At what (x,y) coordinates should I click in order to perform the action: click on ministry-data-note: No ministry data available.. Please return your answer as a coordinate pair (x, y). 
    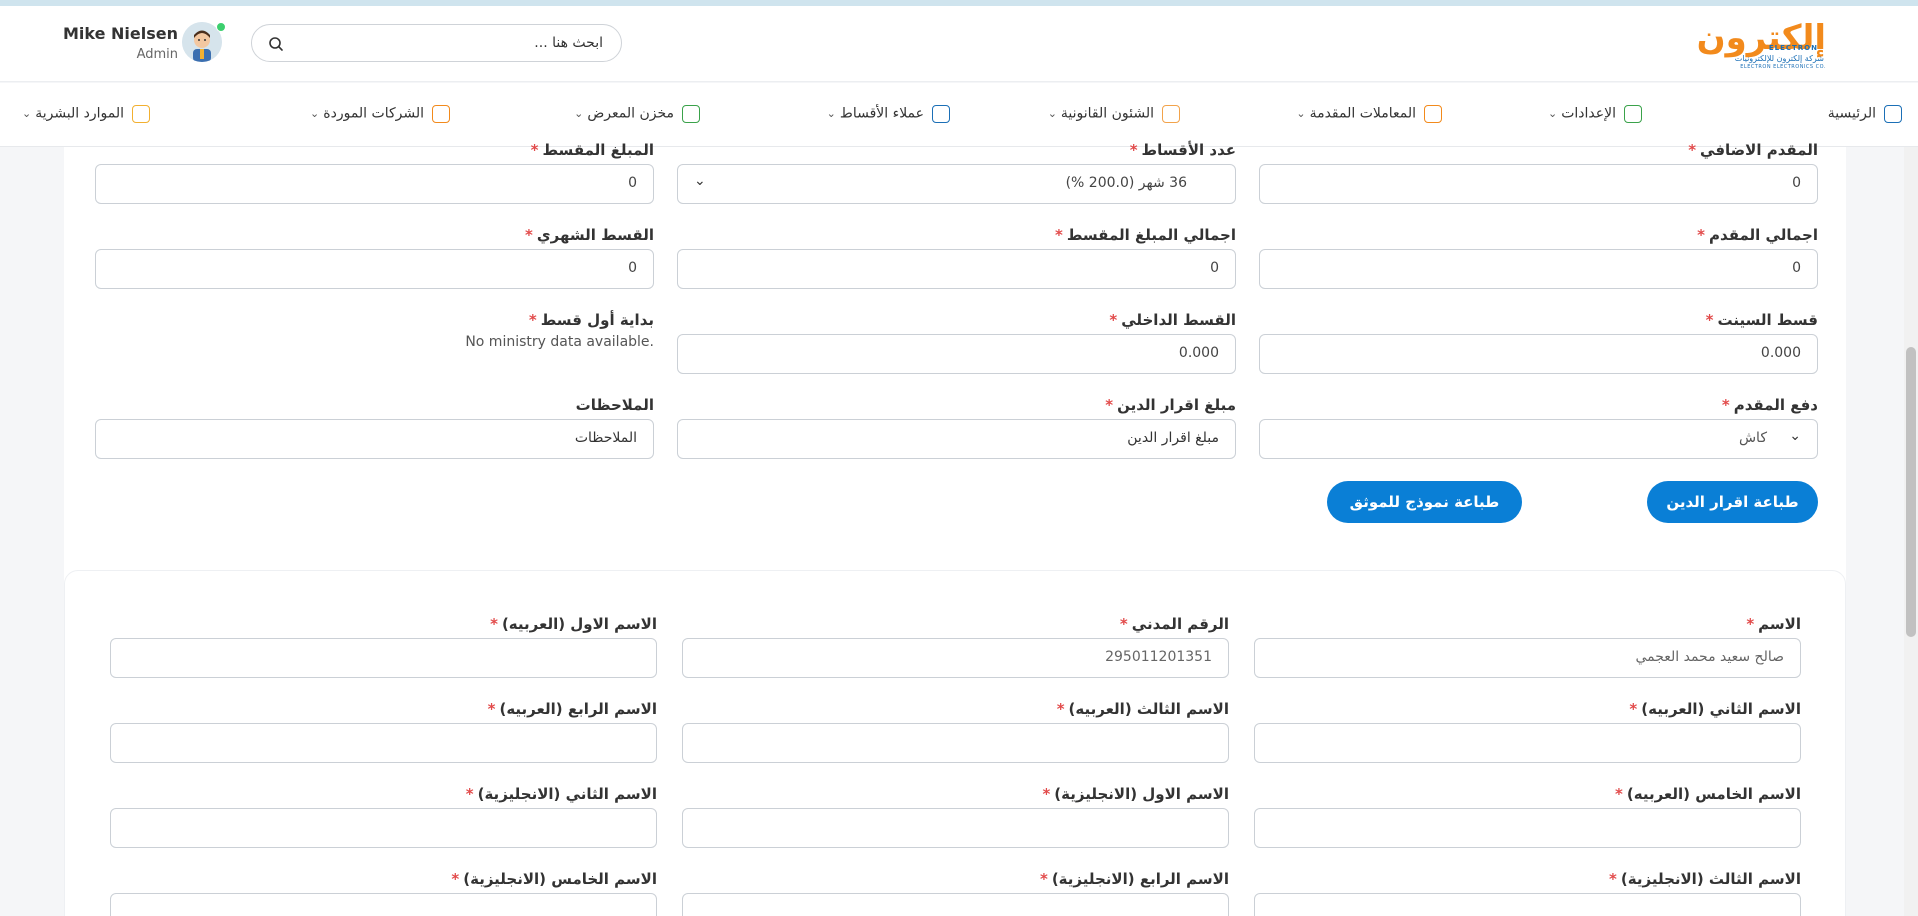
    Looking at the image, I should click on (559, 342).